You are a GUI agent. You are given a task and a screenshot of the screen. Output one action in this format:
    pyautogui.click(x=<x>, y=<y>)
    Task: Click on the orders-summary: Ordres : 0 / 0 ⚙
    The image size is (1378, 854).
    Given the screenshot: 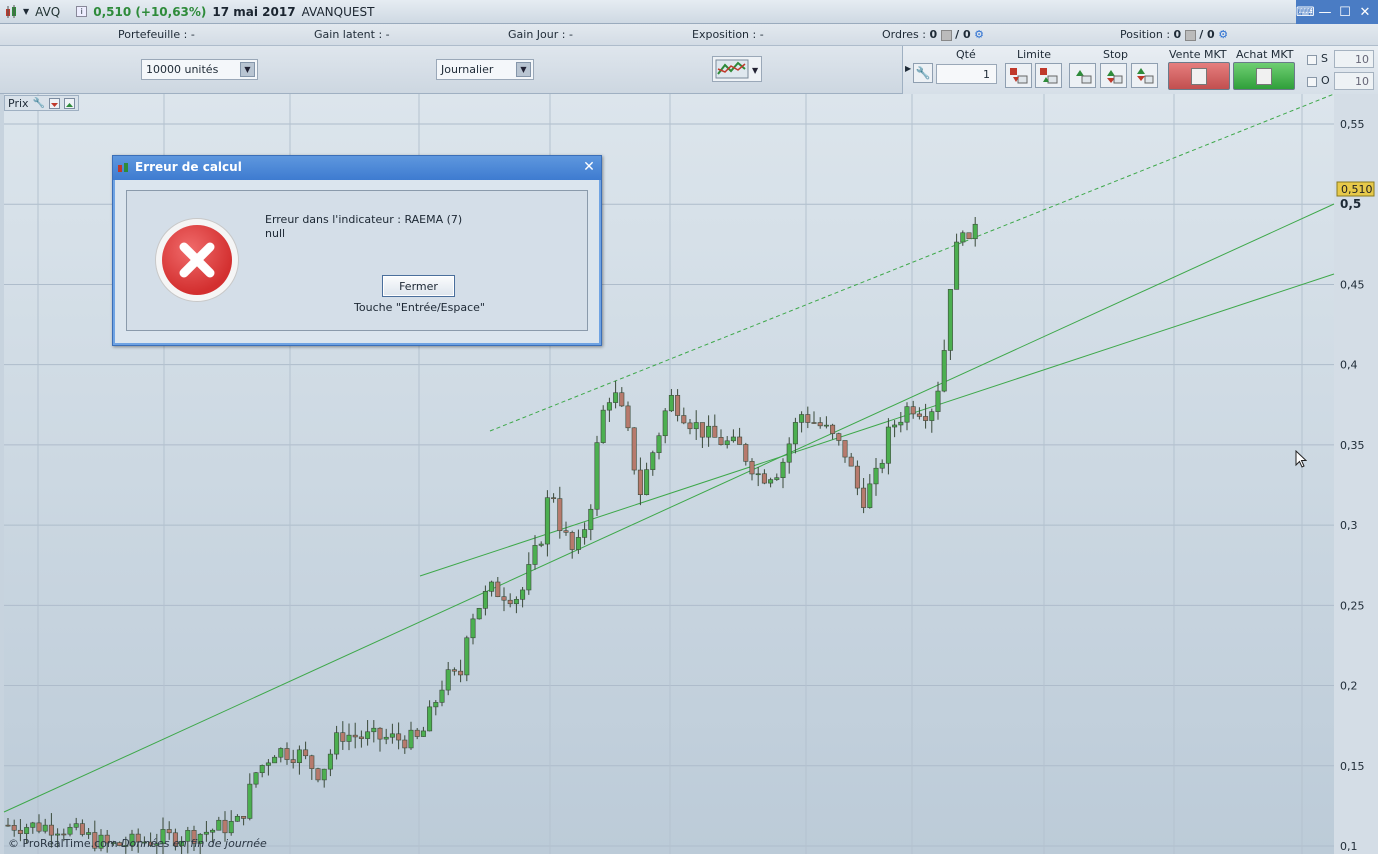 What is the action you would take?
    pyautogui.click(x=933, y=34)
    